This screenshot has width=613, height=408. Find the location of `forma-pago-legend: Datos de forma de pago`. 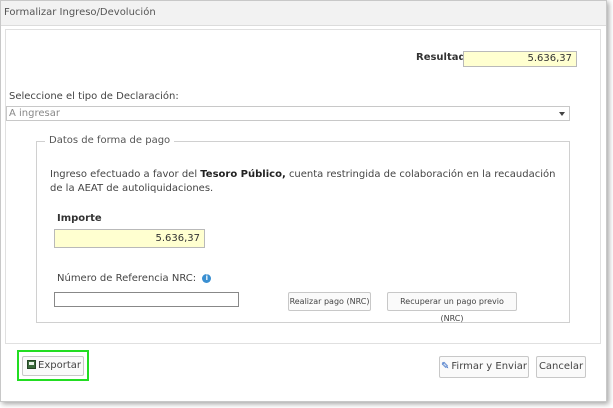

forma-pago-legend: Datos de forma de pago is located at coordinates (110, 140).